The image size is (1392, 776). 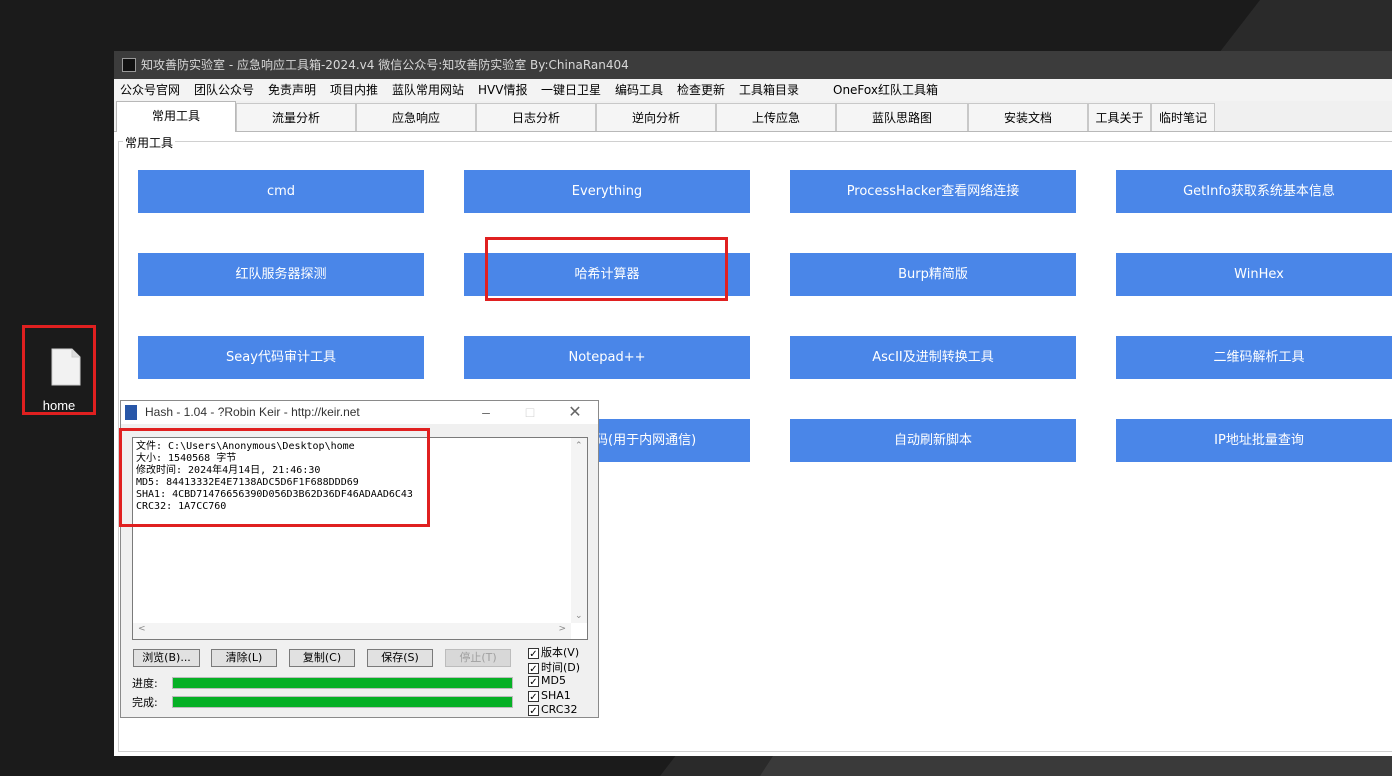 What do you see at coordinates (1028, 117) in the screenshot?
I see `tab-install-docs: 安装文档` at bounding box center [1028, 117].